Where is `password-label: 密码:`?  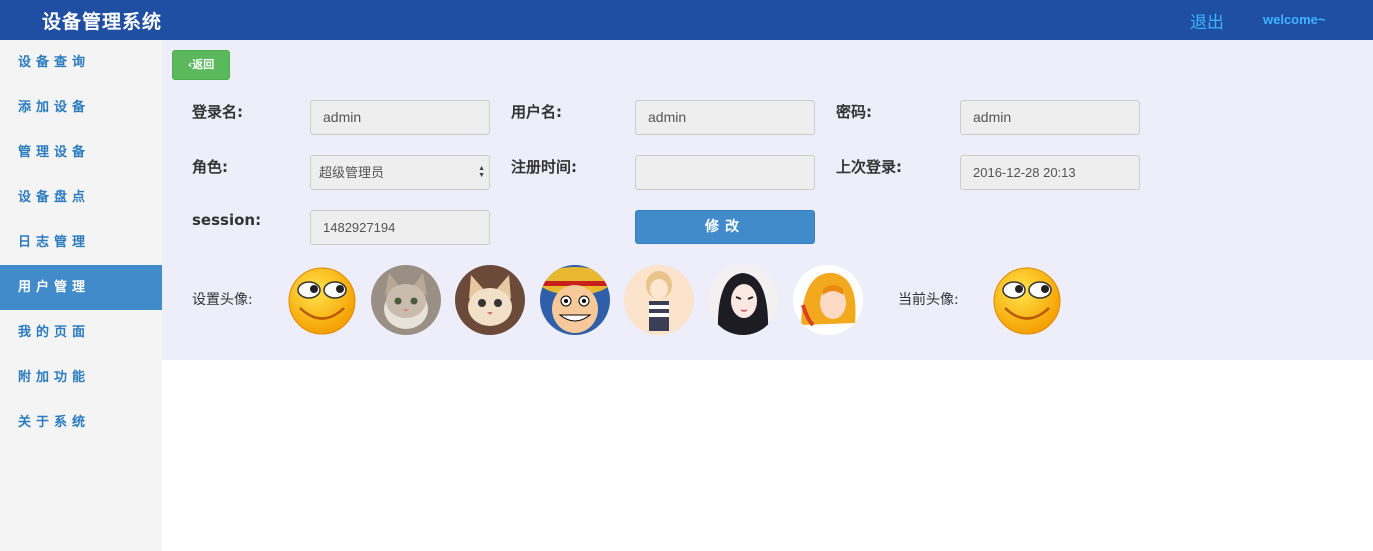
password-label: 密码: is located at coordinates (854, 112).